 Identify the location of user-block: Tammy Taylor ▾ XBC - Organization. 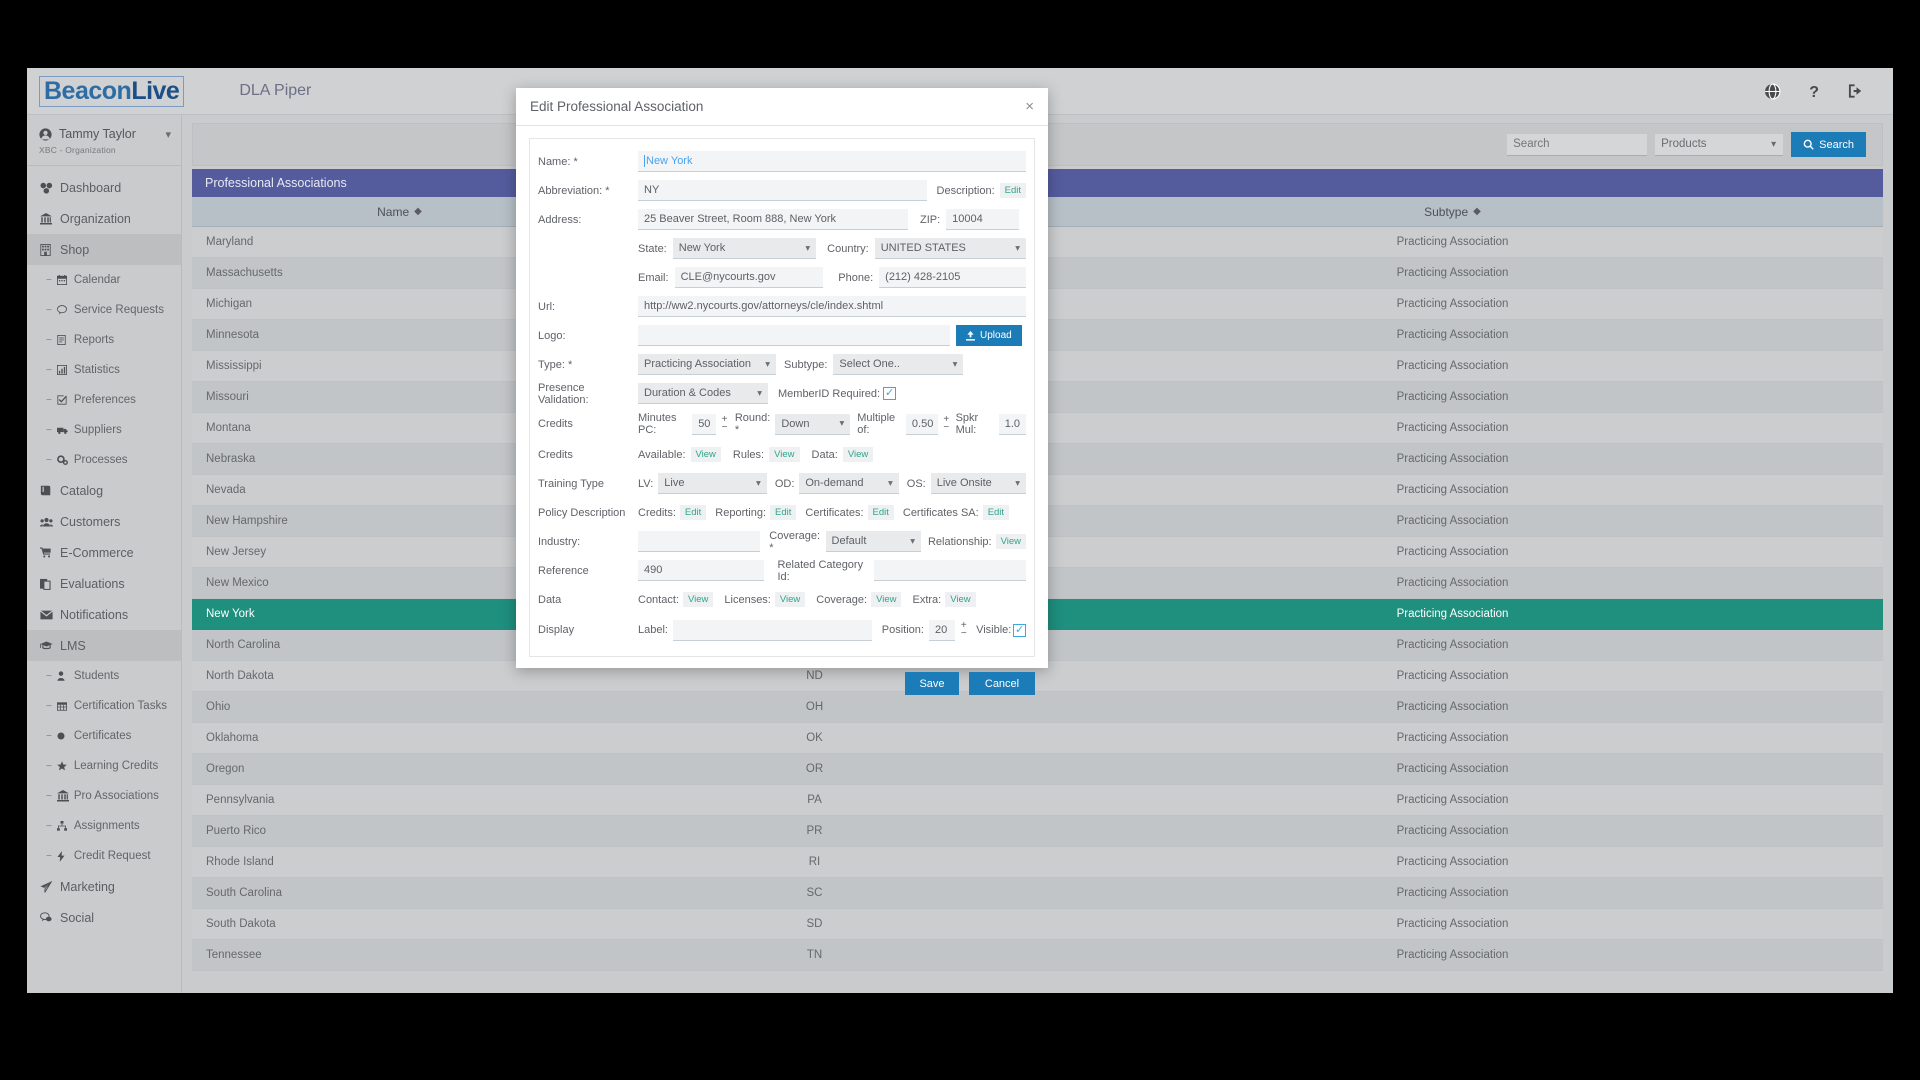
(104, 140).